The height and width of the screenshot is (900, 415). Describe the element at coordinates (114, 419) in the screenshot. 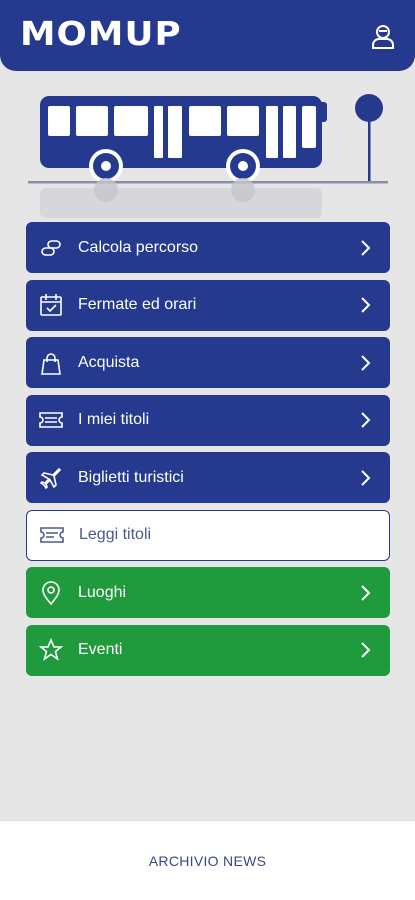

I see `menu-item-label: I miei titoli` at that location.